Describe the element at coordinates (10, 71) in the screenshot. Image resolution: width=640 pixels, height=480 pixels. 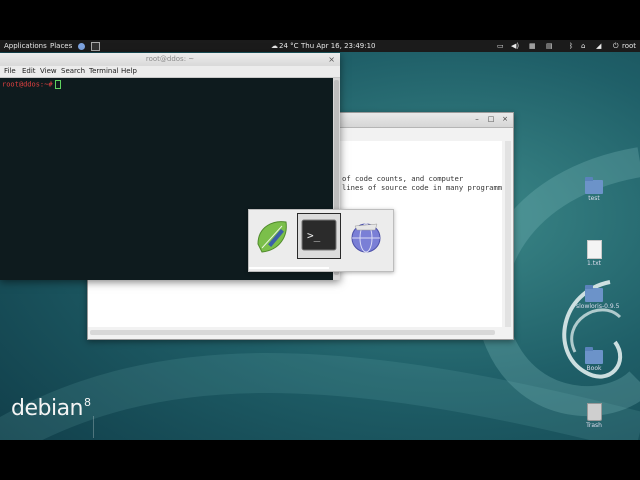
I see `menu-file: File` at that location.